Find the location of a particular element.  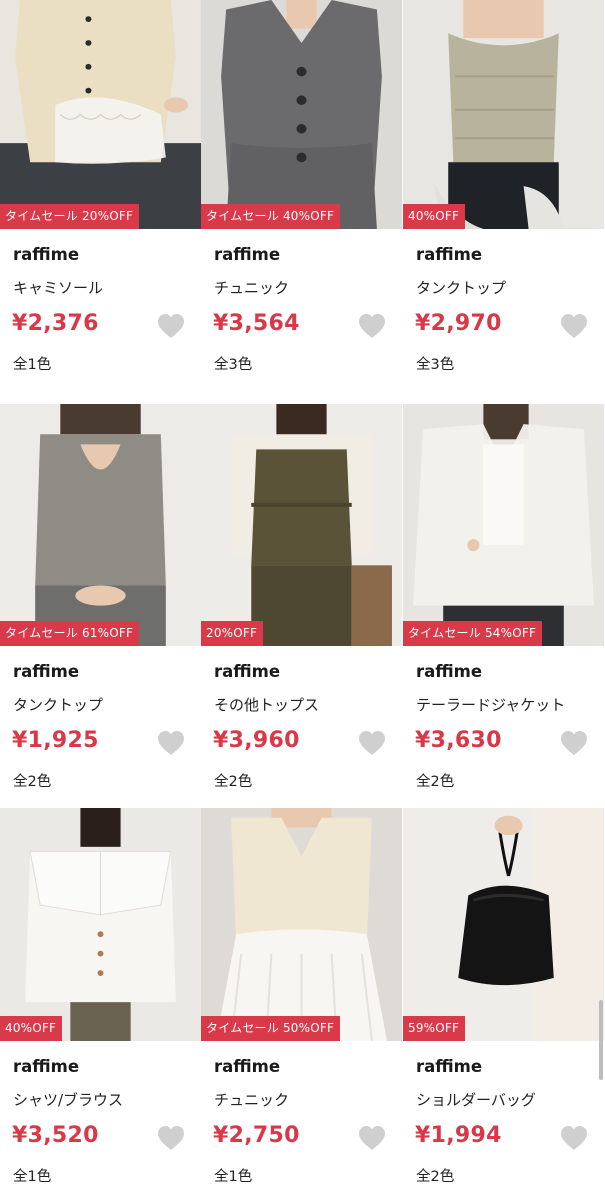

discount-badge: 59%OFF is located at coordinates (434, 1028).